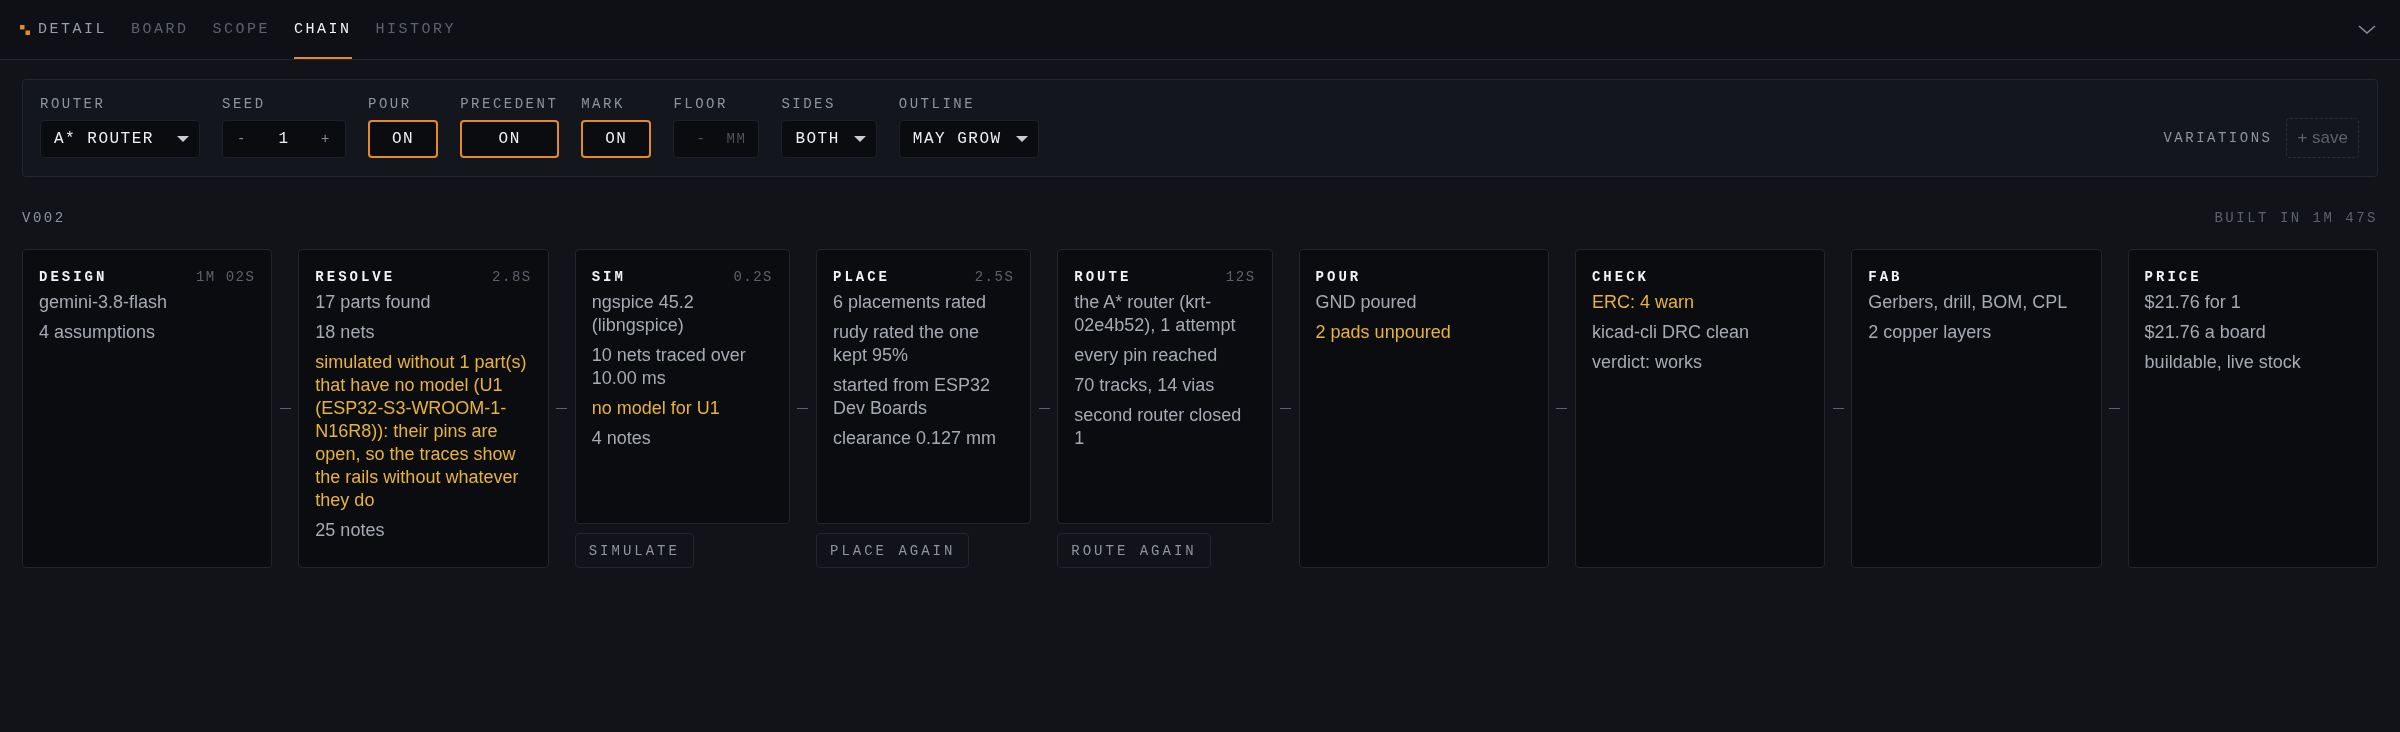  What do you see at coordinates (829, 139) in the screenshot?
I see `dropdown: BOTH` at bounding box center [829, 139].